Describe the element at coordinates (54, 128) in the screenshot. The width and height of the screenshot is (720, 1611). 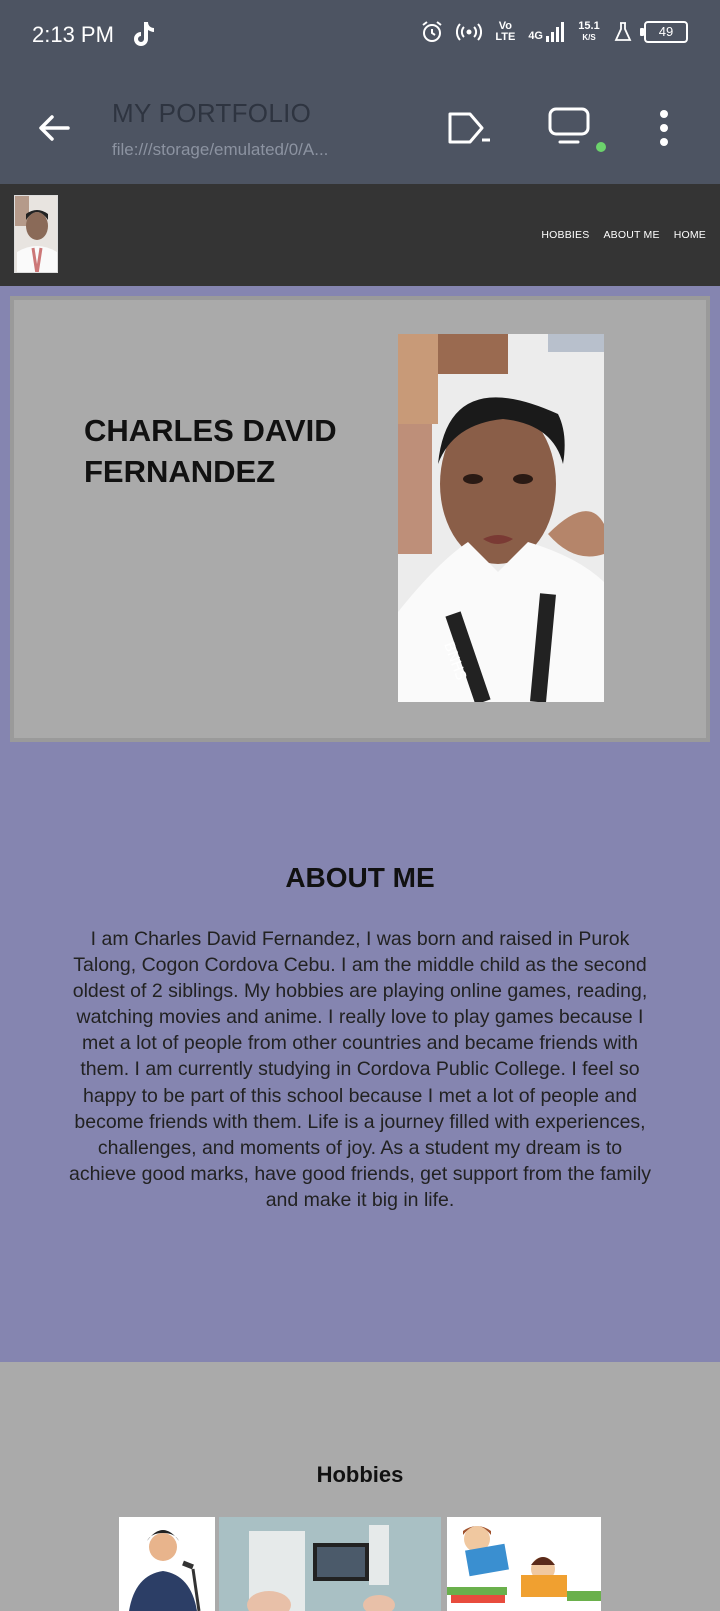
I see `back-arrow-icon` at that location.